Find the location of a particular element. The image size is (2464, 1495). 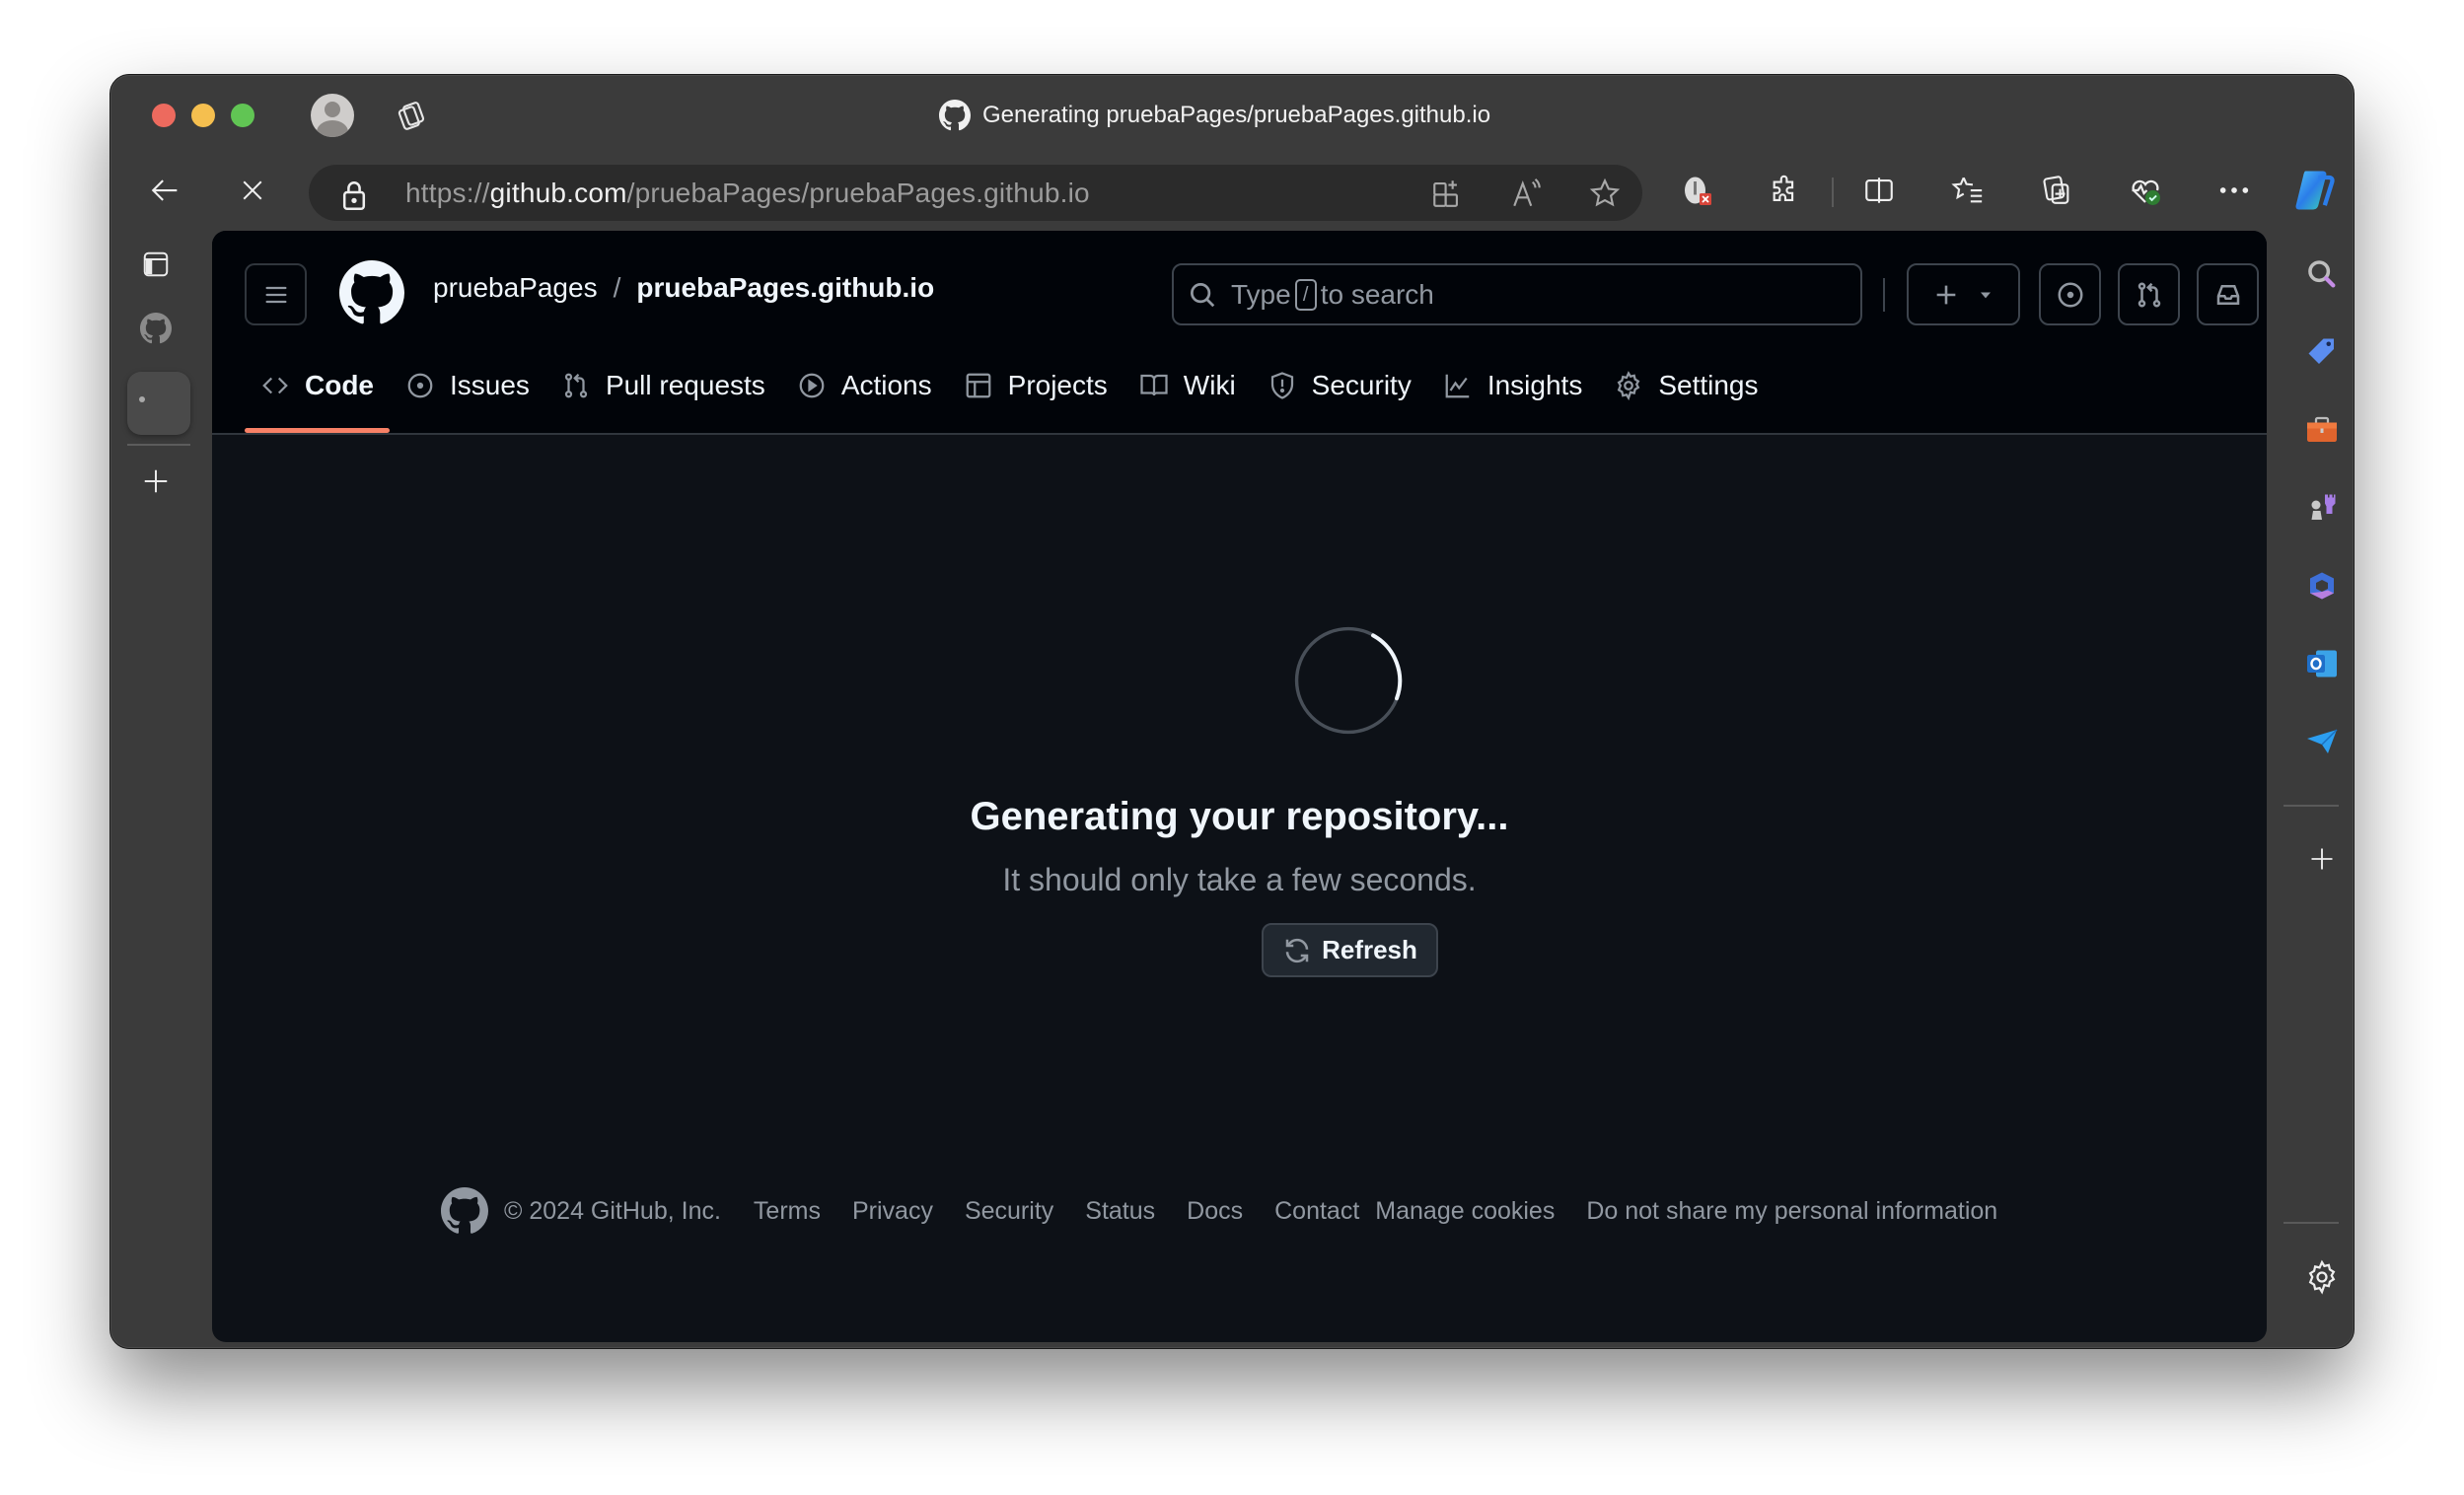

search-placeholder-suffix: to search is located at coordinates (1377, 294).